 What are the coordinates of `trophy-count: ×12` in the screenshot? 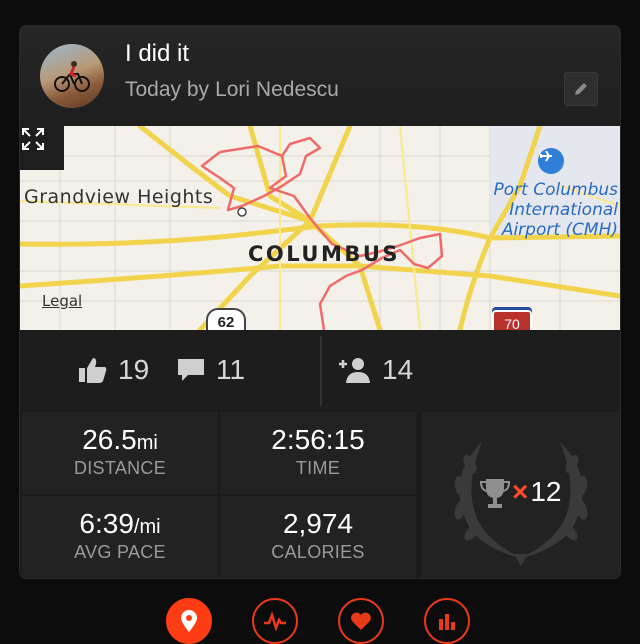 It's located at (537, 492).